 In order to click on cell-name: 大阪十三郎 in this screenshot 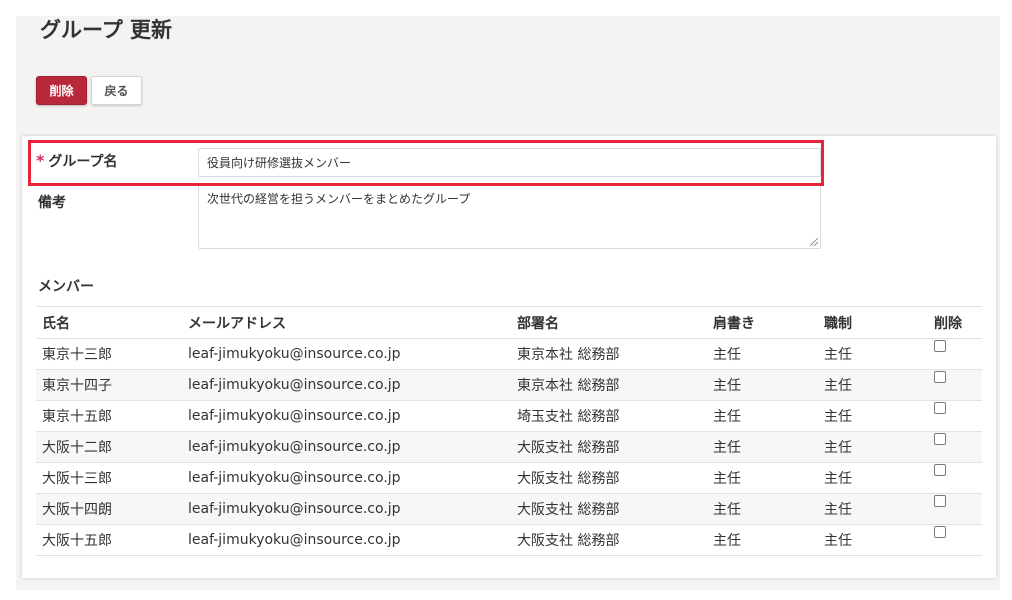, I will do `click(109, 478)`.